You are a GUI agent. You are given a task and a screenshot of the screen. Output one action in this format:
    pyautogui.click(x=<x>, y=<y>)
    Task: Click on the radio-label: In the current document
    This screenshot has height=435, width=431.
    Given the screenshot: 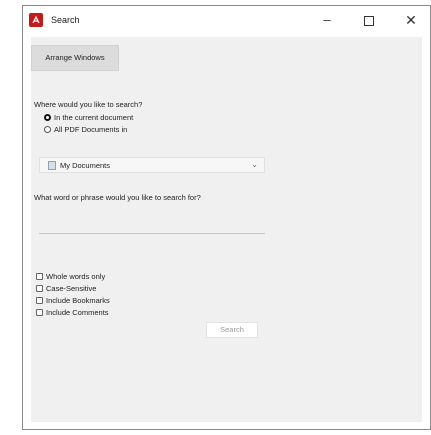 What is the action you would take?
    pyautogui.click(x=94, y=117)
    